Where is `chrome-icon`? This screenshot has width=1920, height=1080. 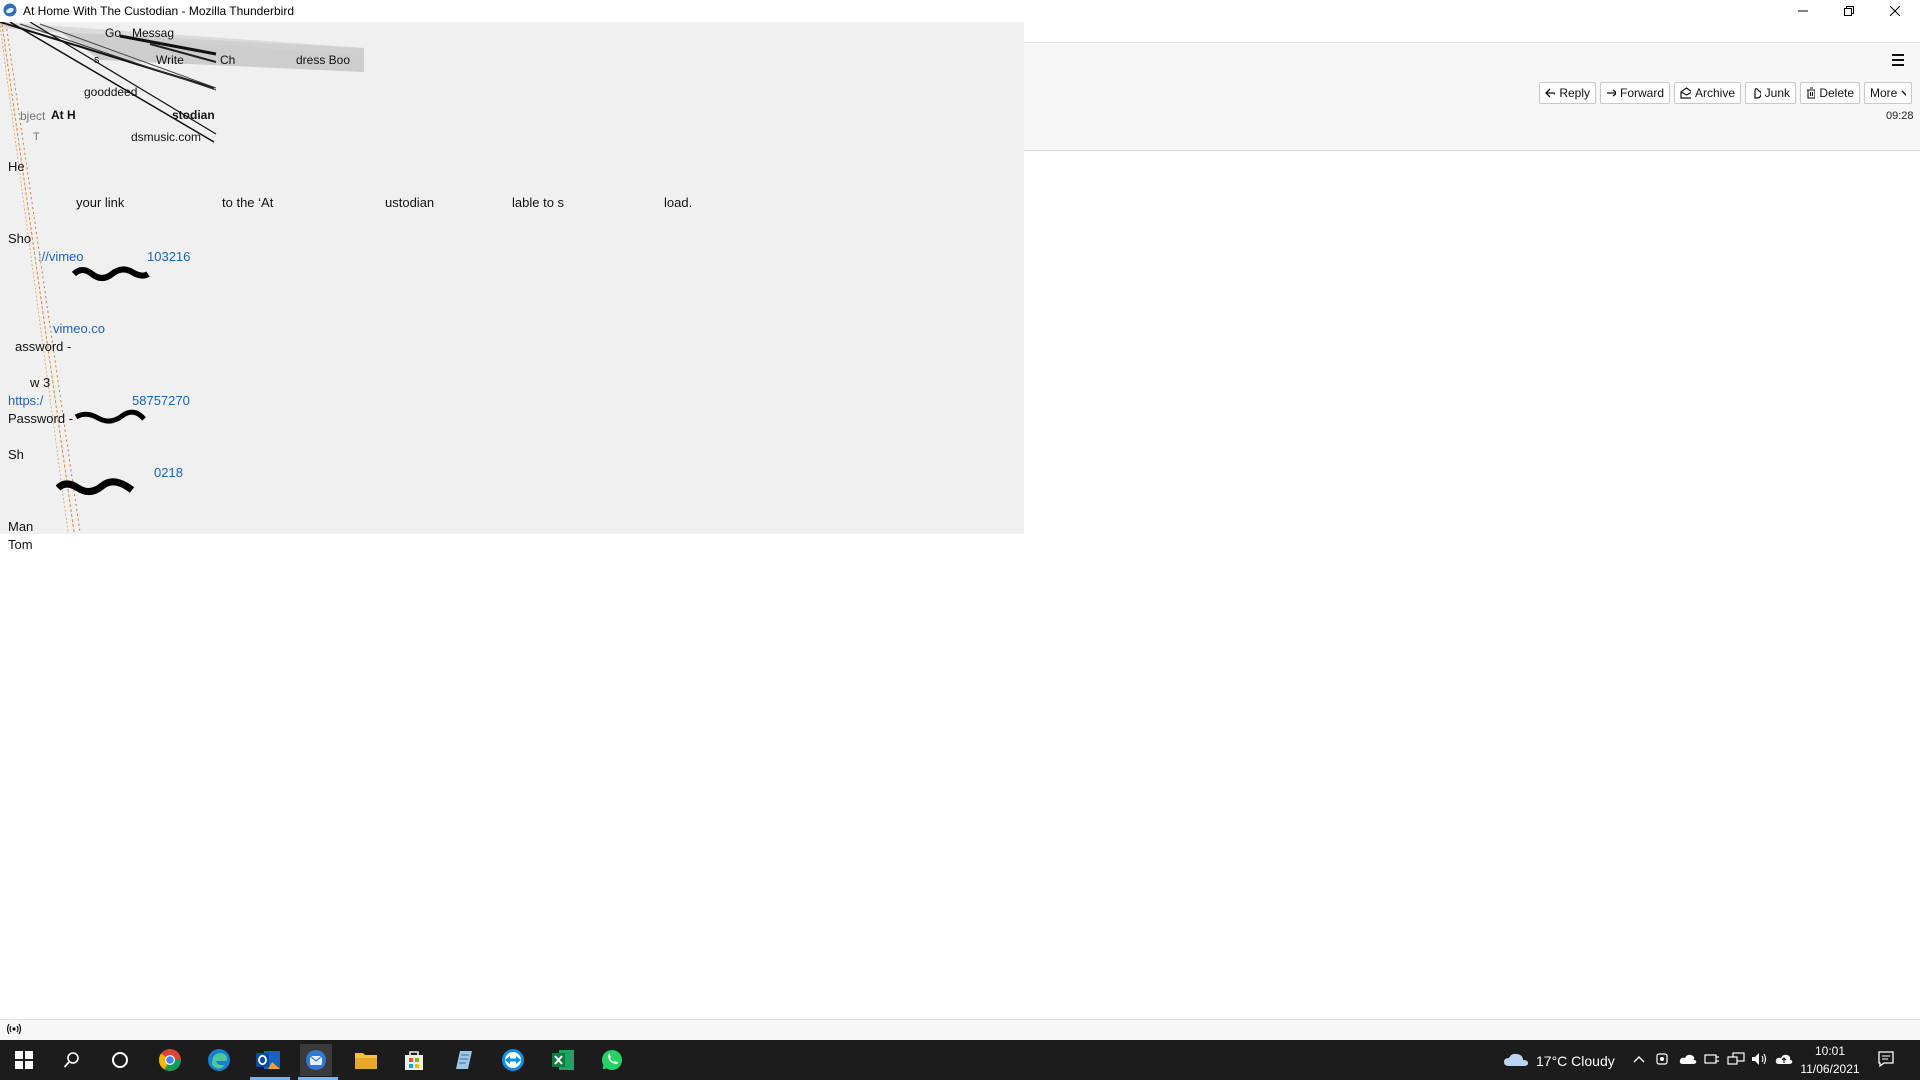 chrome-icon is located at coordinates (169, 1060).